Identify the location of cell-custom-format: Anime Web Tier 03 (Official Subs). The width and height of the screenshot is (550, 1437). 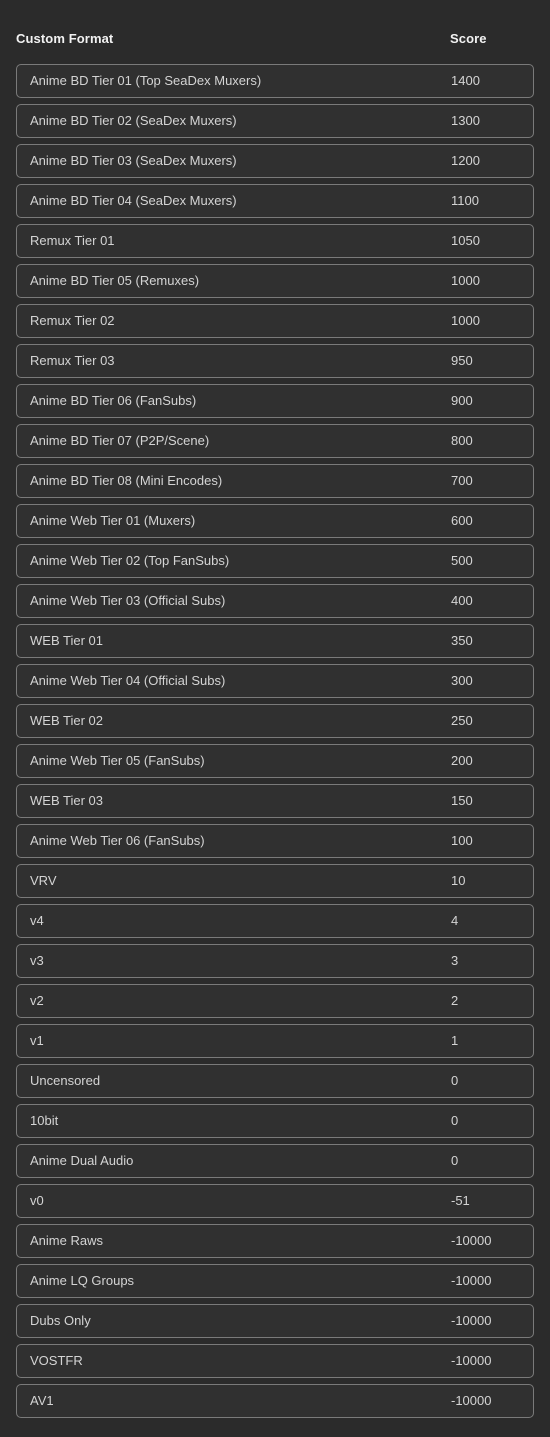
(128, 600).